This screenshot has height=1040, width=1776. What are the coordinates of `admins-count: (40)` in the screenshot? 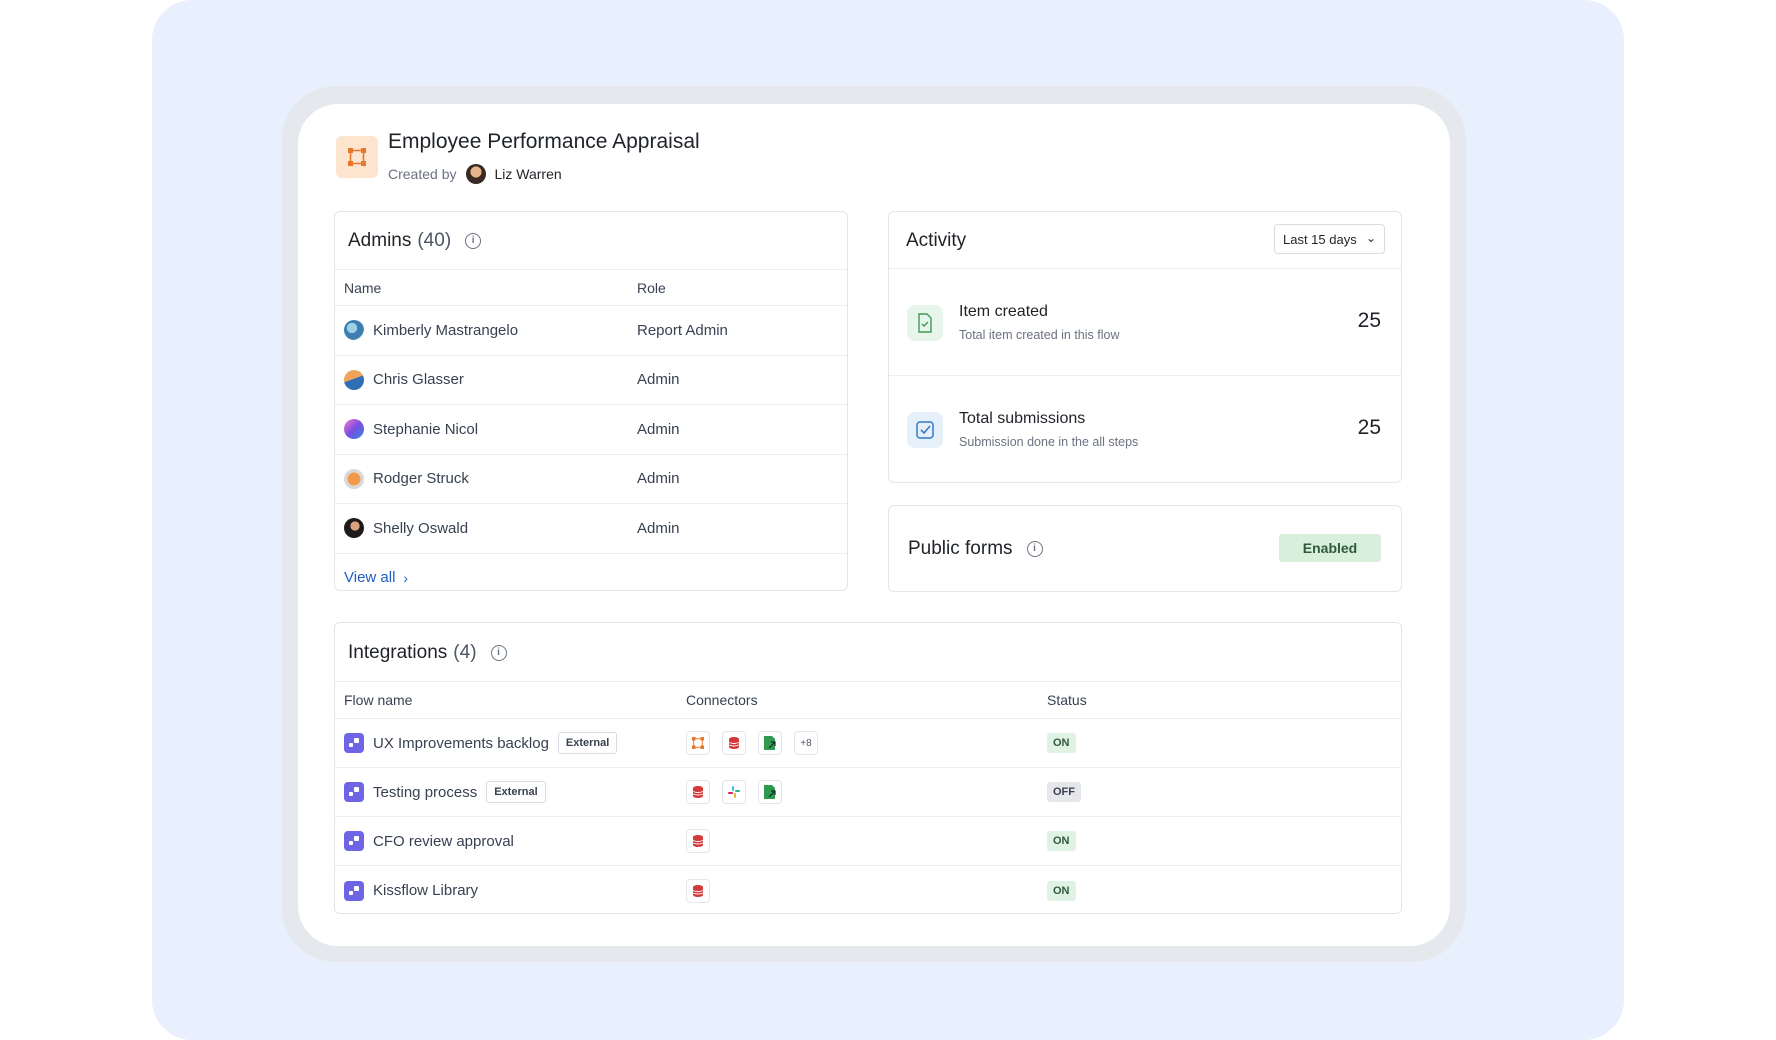 It's located at (434, 240).